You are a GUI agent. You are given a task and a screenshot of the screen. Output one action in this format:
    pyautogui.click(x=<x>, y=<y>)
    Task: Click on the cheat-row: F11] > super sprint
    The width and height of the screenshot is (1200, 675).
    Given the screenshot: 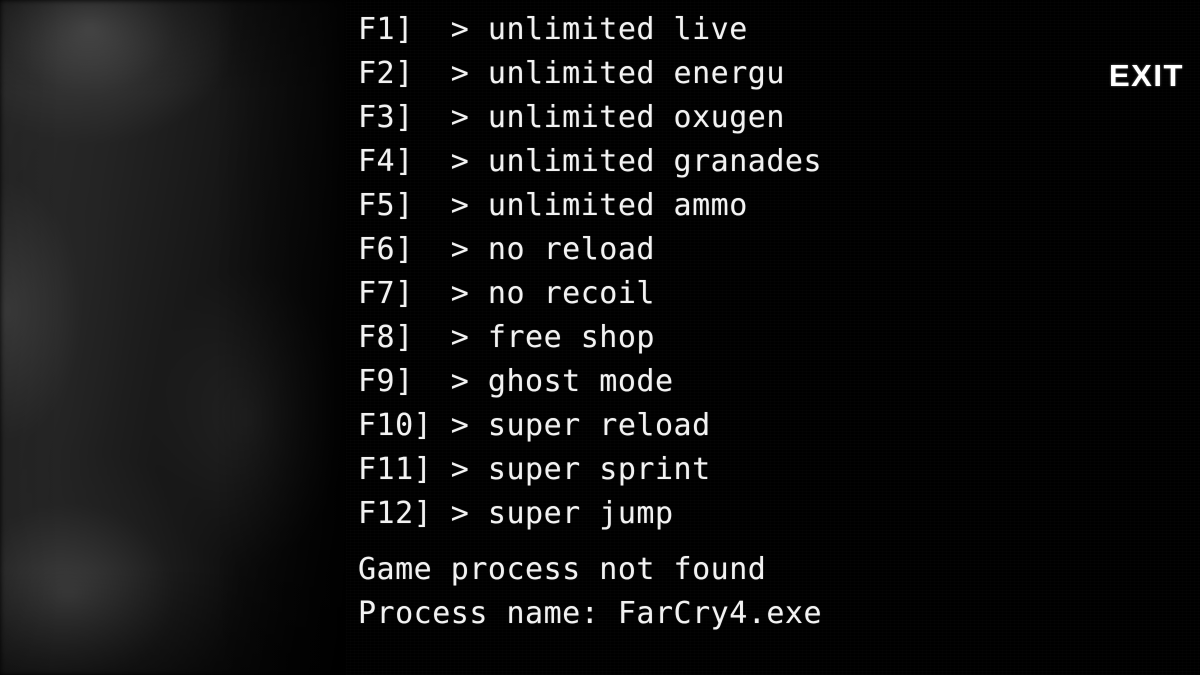 What is the action you would take?
    pyautogui.click(x=590, y=470)
    